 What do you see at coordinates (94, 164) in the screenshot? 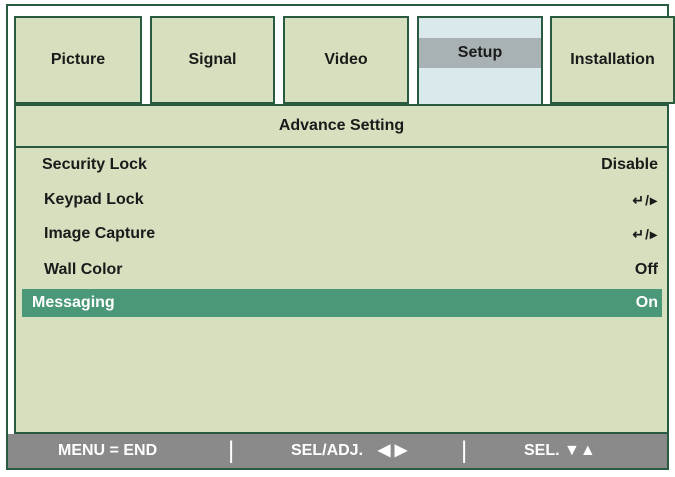
I see `row-label: Security Lock` at bounding box center [94, 164].